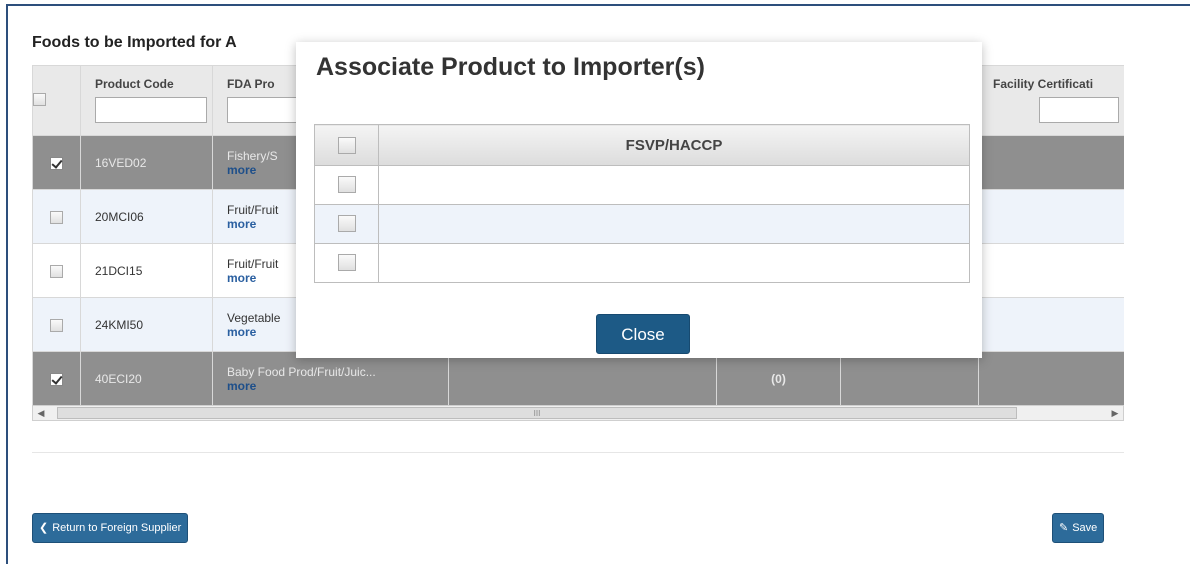 The height and width of the screenshot is (564, 1190). Describe the element at coordinates (146, 270) in the screenshot. I see `product-code-cell: 21DCI15` at that location.